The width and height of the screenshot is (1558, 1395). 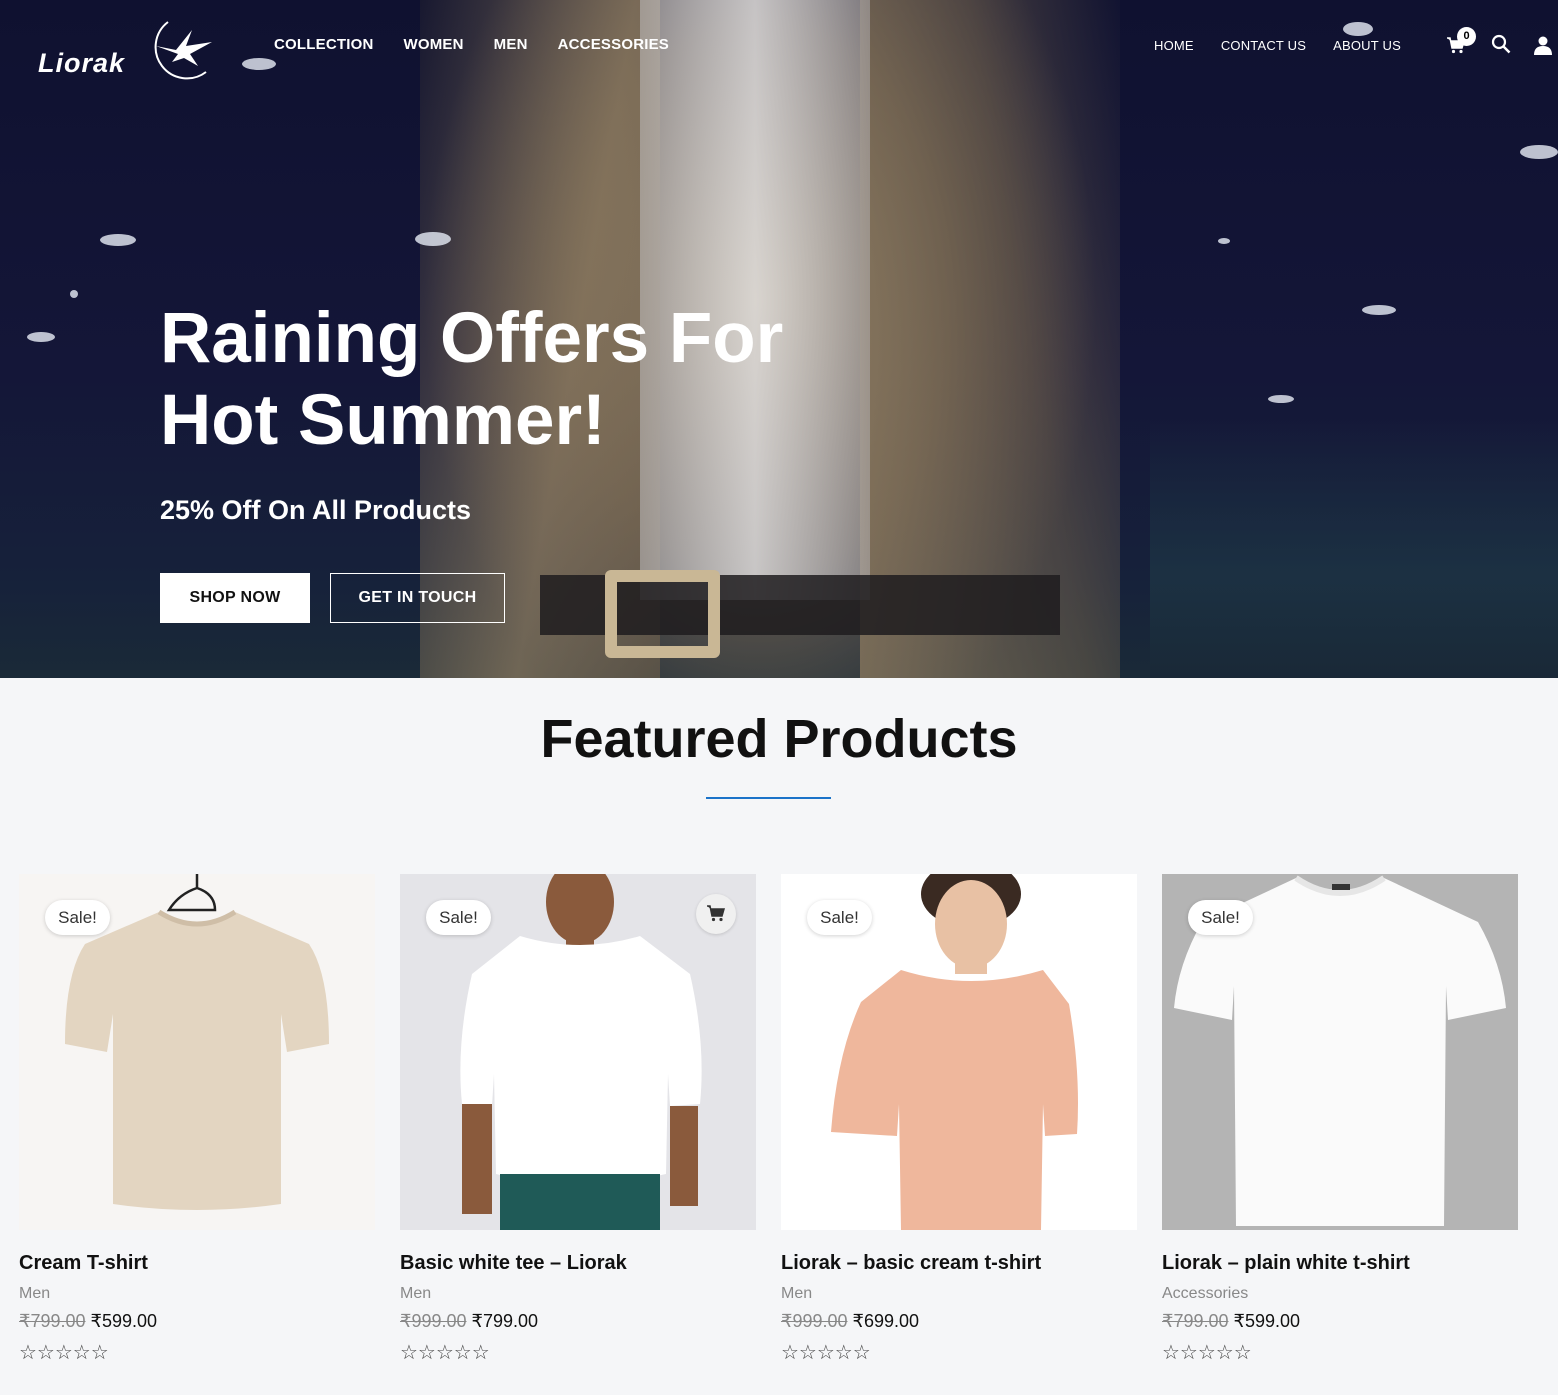 What do you see at coordinates (768, 798) in the screenshot?
I see `heading-divider` at bounding box center [768, 798].